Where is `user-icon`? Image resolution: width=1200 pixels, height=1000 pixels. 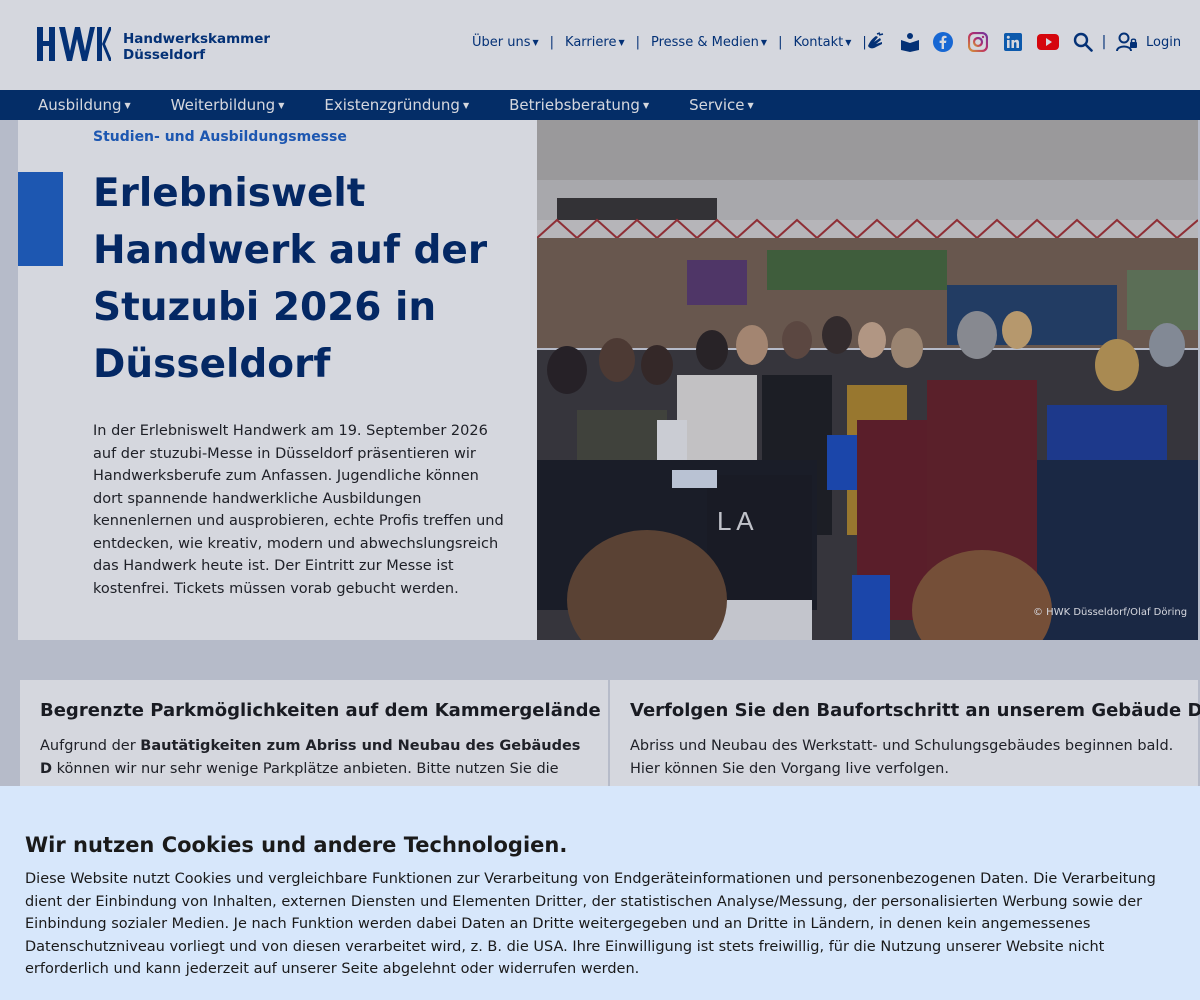
user-icon is located at coordinates (1126, 42).